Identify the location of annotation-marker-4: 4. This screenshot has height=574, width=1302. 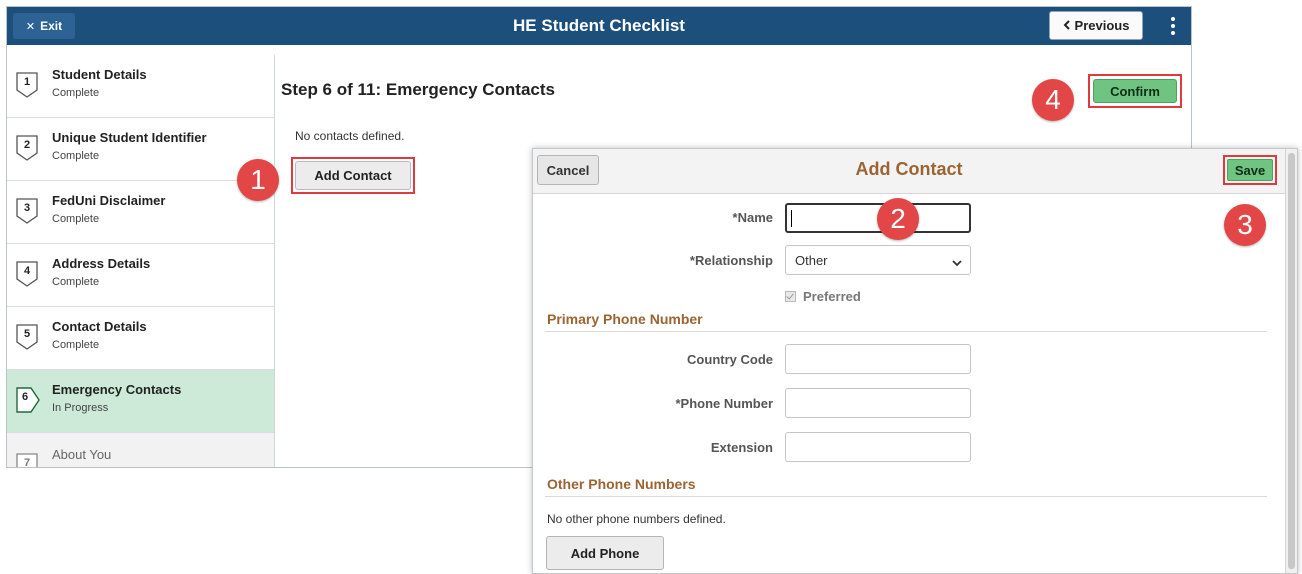
(1053, 100).